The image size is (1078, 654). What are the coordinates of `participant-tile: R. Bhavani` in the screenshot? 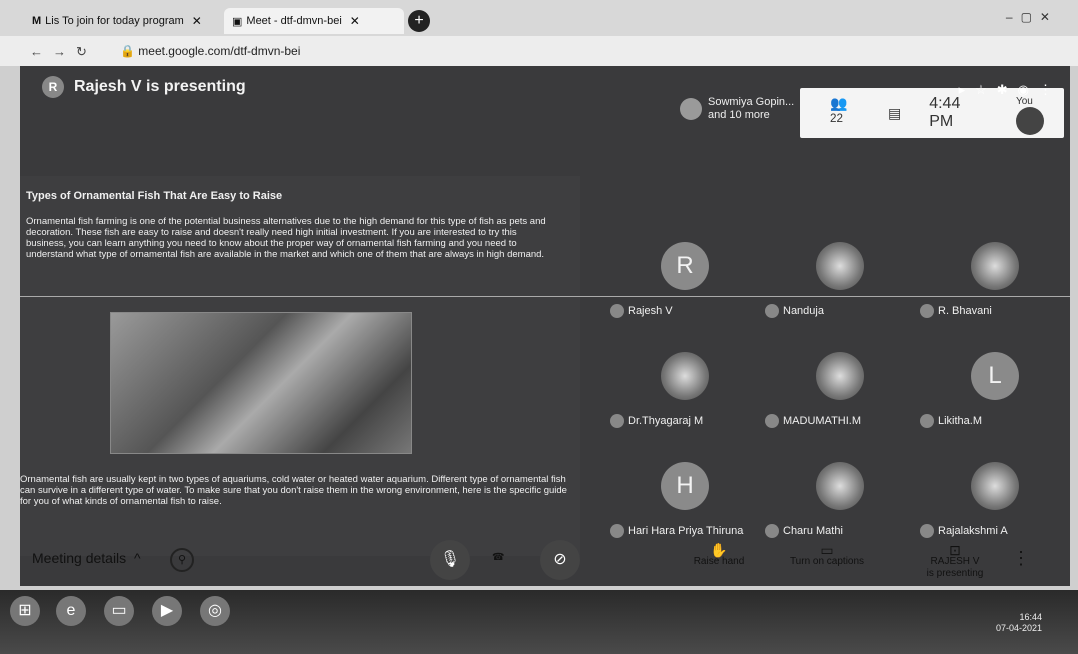 It's located at (995, 284).